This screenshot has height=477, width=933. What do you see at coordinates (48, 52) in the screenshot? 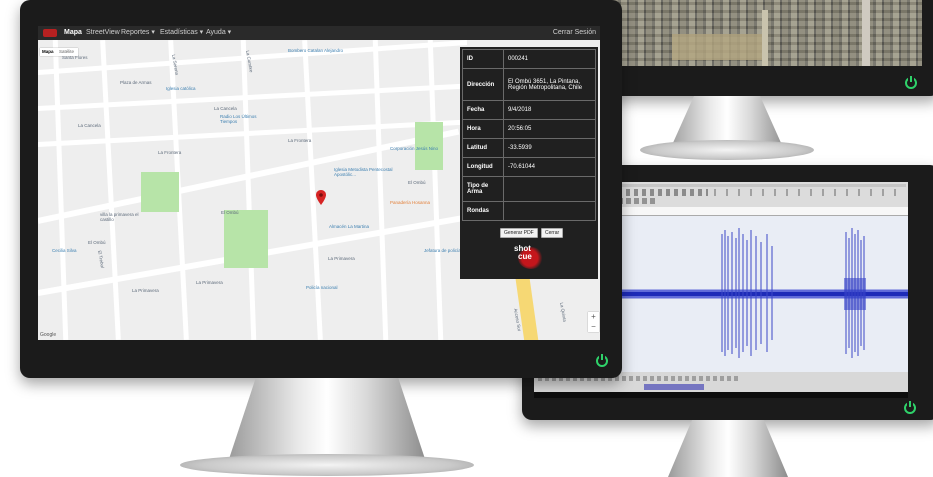
I see `map-type-map: Mapa` at bounding box center [48, 52].